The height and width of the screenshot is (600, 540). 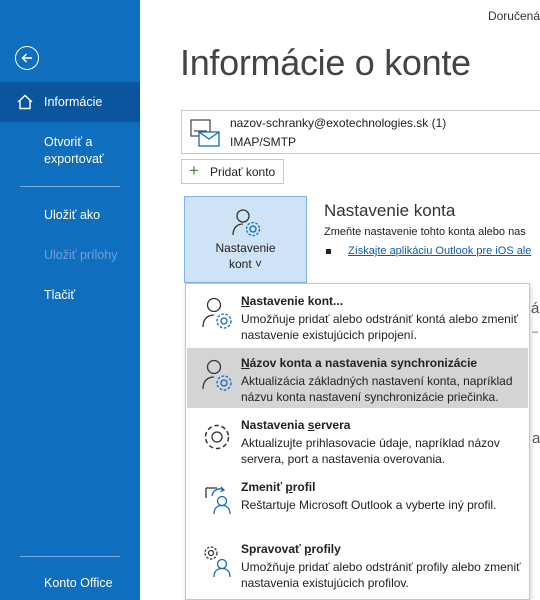 What do you see at coordinates (84, 151) in the screenshot?
I see `sidebar-item-open-export: Otvoriť a exportovať` at bounding box center [84, 151].